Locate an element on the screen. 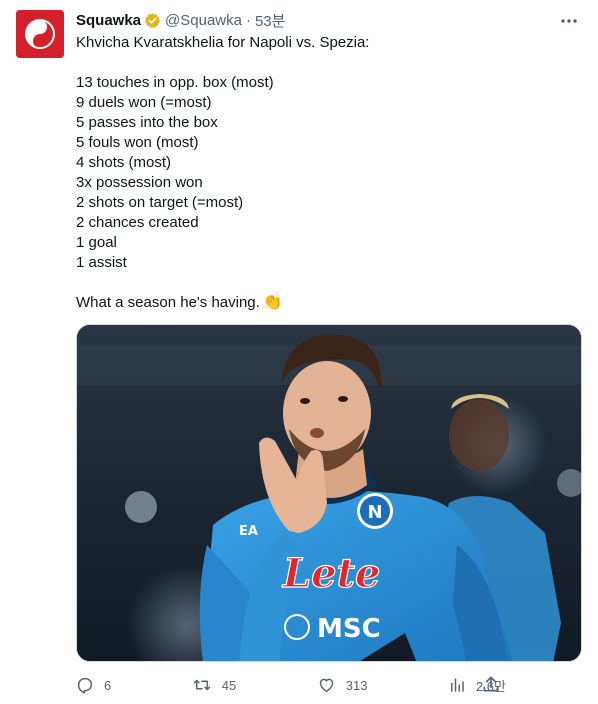  tweet-line: 2 chances created is located at coordinates (137, 222).